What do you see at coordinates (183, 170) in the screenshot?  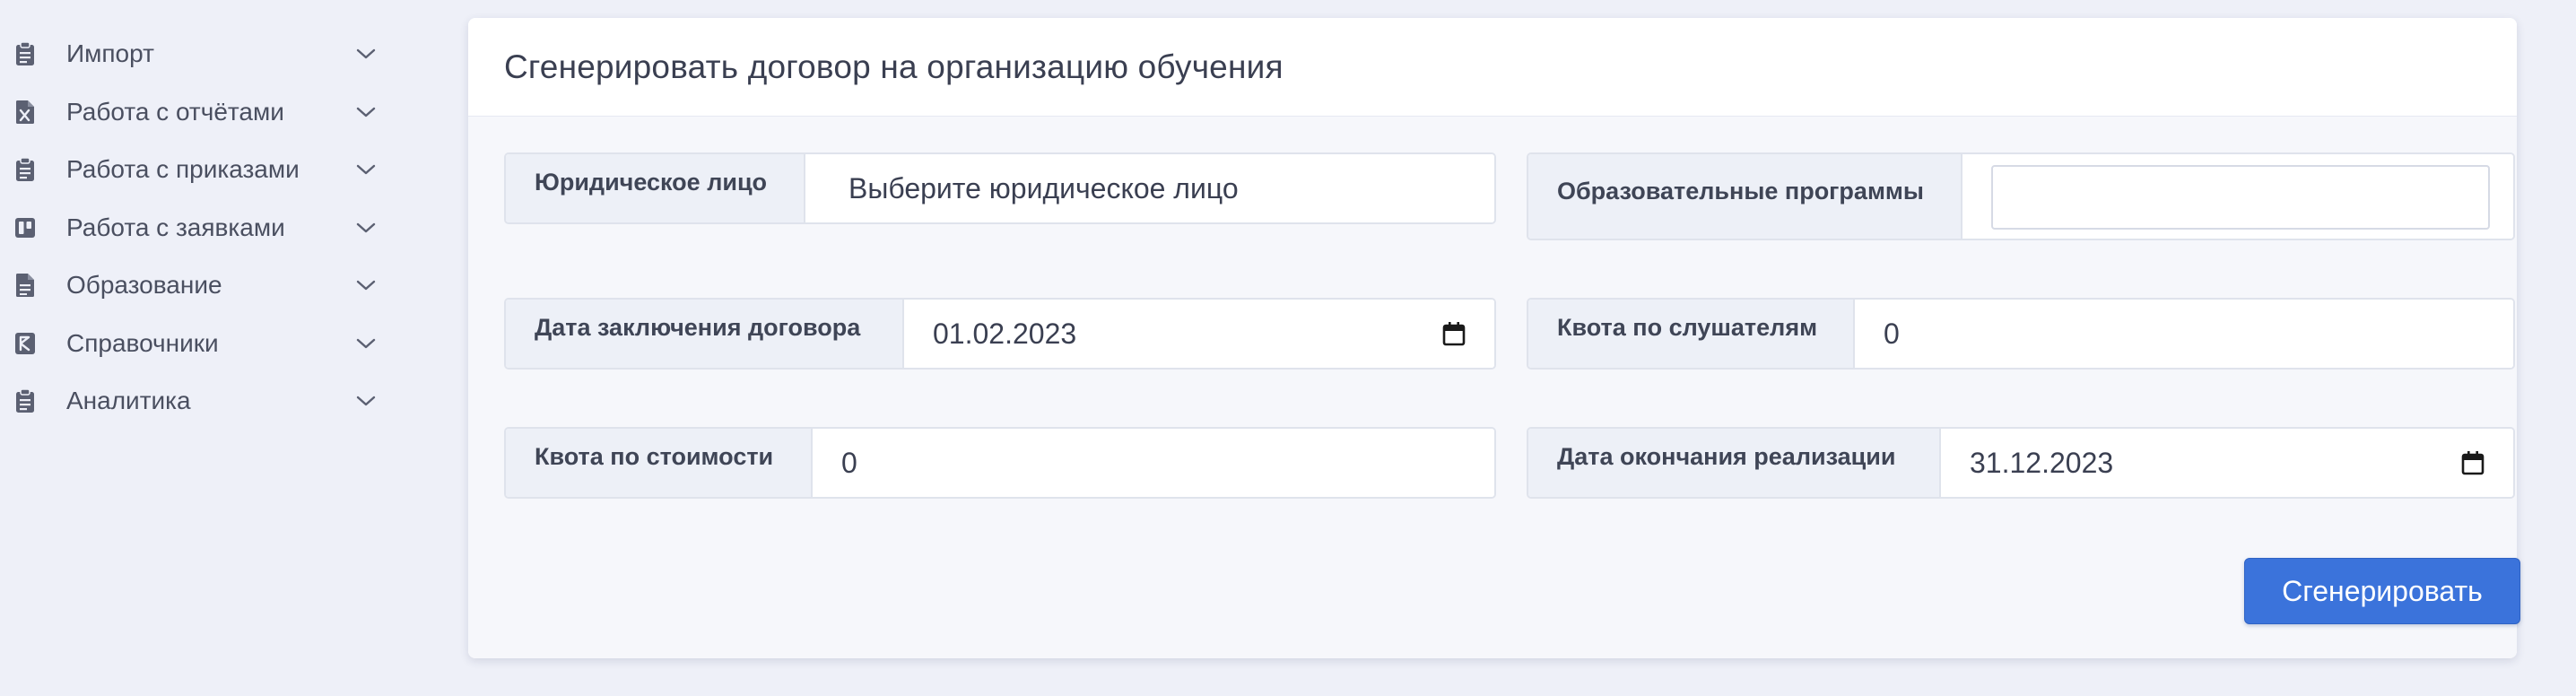 I see `sidebar-item-label: Работа с приказами` at bounding box center [183, 170].